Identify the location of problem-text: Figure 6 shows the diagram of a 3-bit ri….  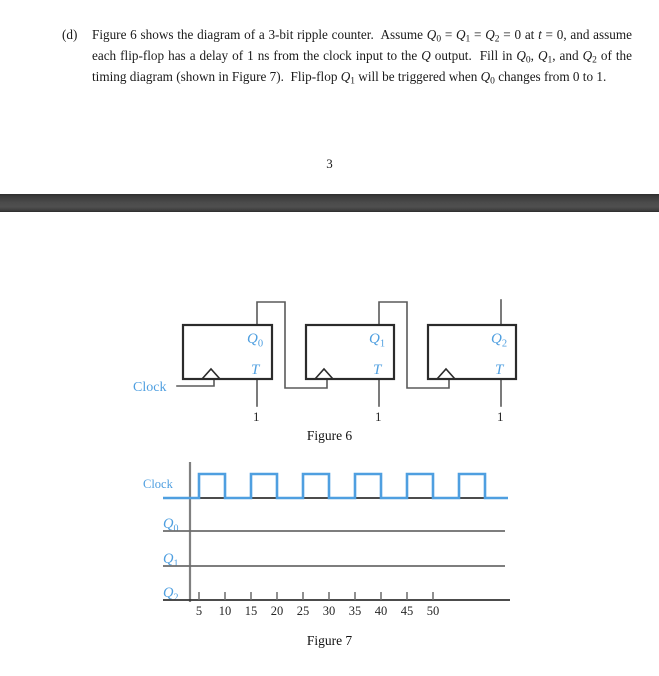
(362, 57).